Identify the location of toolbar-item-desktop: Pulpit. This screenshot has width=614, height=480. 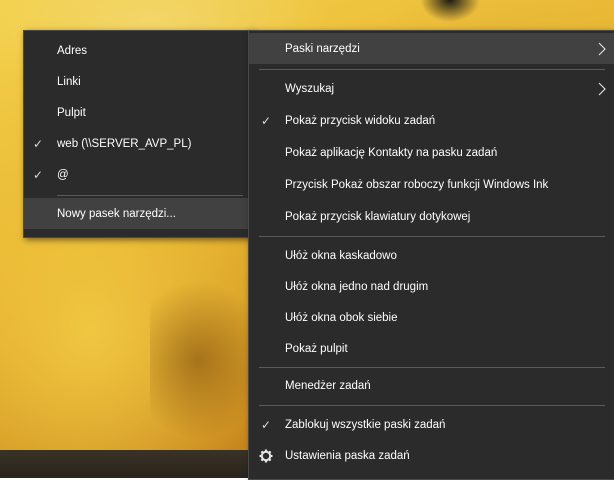
(138, 112).